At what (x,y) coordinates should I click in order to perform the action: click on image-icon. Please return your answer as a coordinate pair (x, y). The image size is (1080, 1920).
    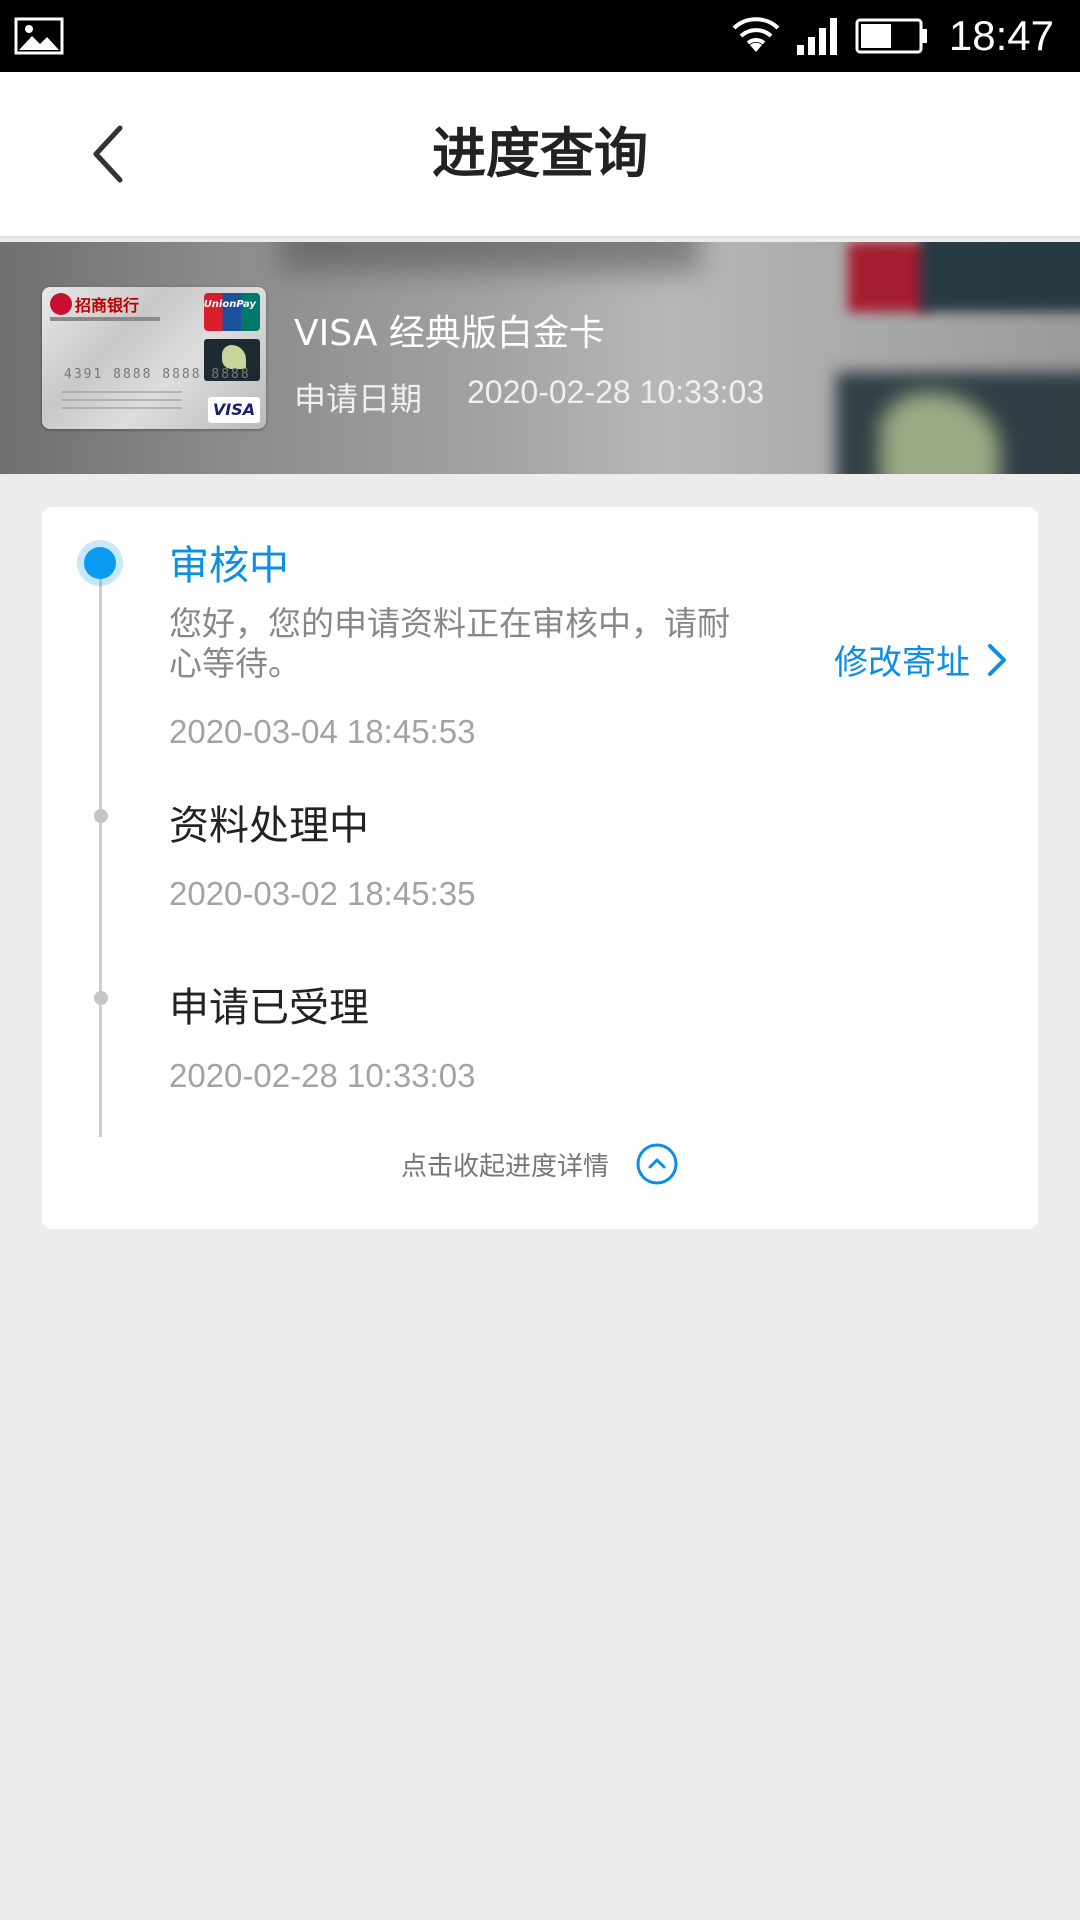
    Looking at the image, I should click on (39, 36).